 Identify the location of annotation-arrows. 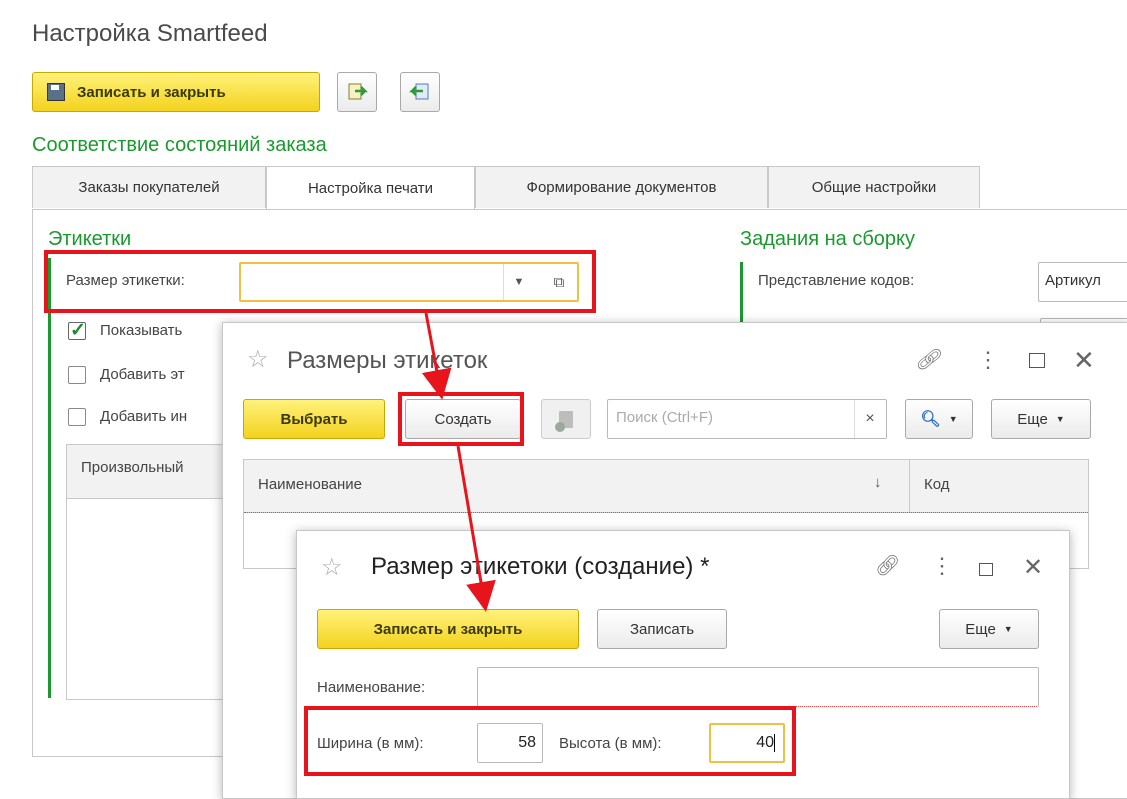
(458, 462).